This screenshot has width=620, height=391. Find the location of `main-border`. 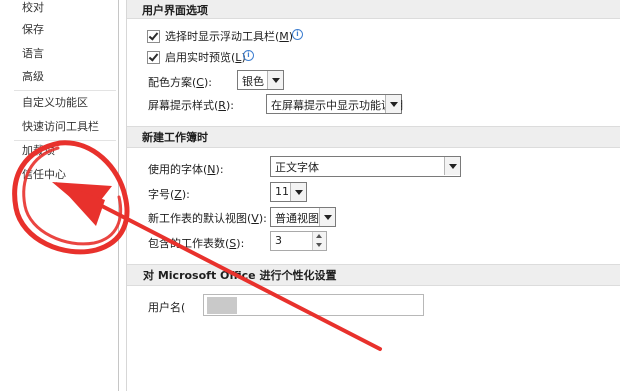

main-border is located at coordinates (126, 195).